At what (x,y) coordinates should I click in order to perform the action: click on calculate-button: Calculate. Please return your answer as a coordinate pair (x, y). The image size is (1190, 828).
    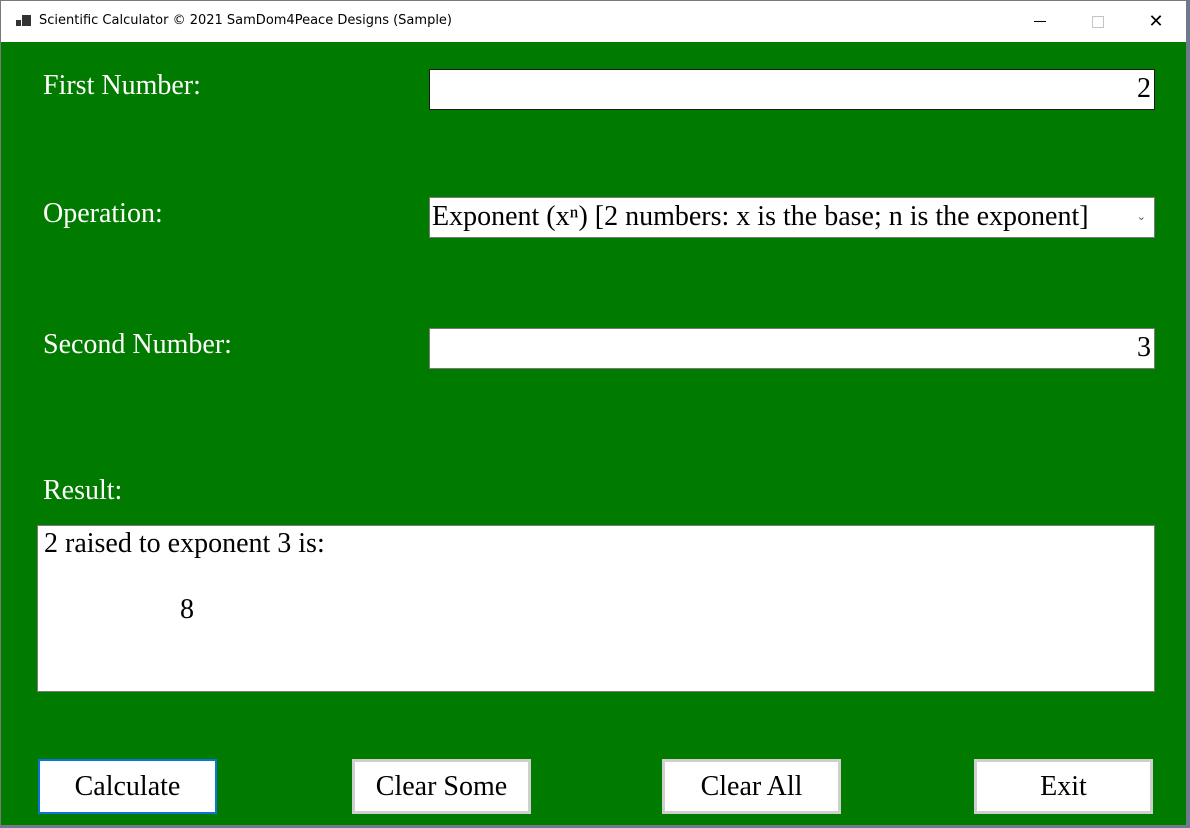
    Looking at the image, I should click on (127, 786).